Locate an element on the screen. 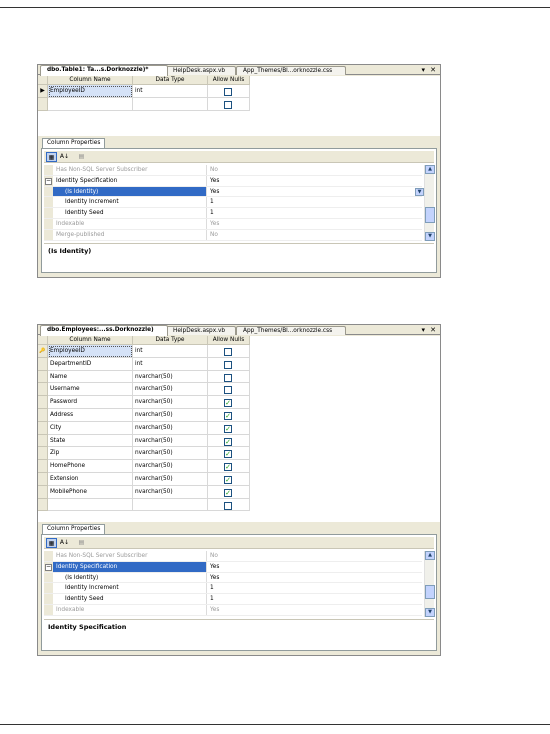  row-current-icon: ▶ is located at coordinates (43, 91).